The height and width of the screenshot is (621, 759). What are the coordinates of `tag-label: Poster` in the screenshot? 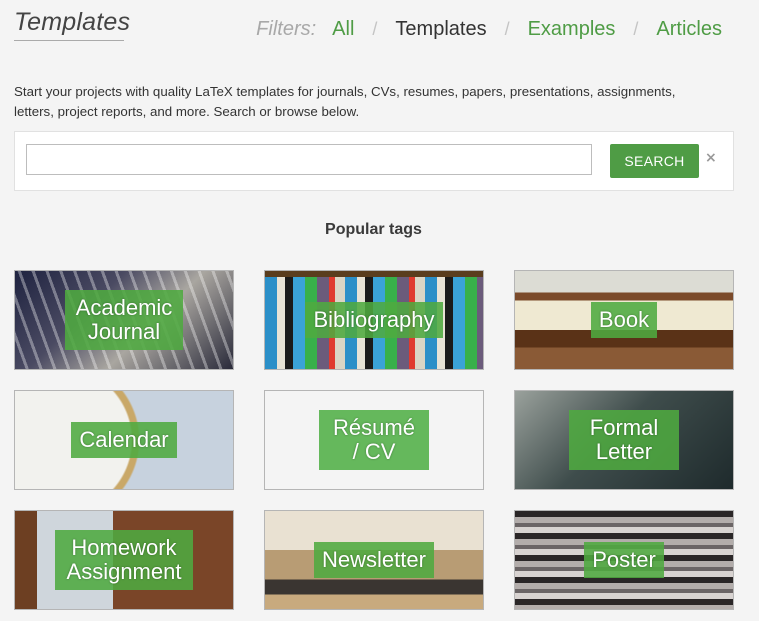 It's located at (624, 560).